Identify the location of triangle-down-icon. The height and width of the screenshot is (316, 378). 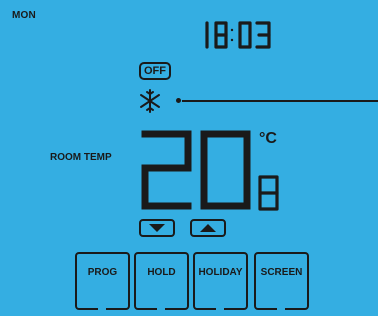
(157, 228).